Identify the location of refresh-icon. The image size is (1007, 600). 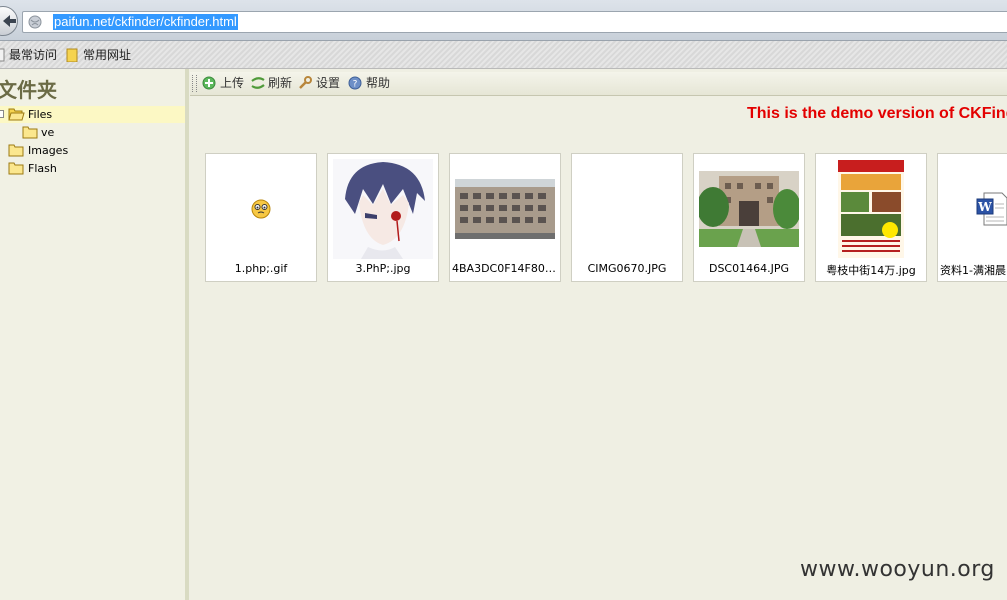
(258, 83).